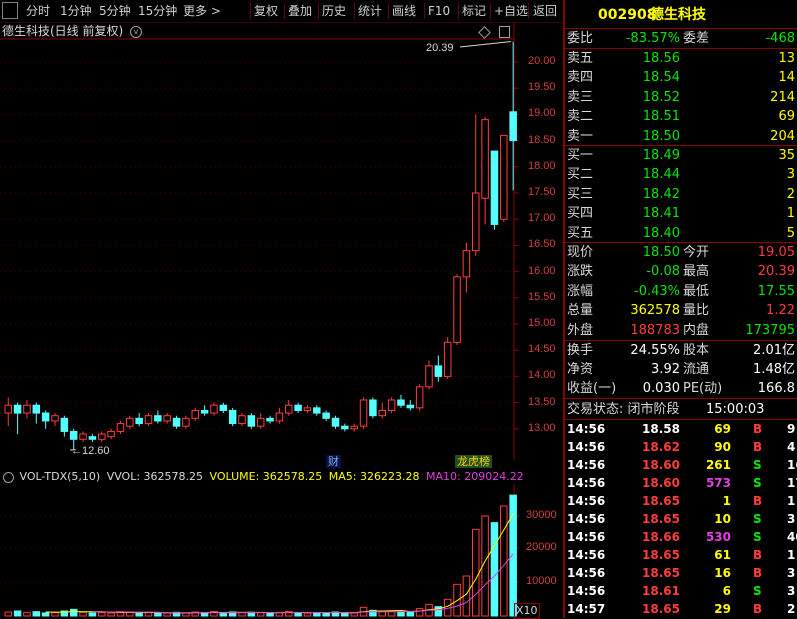 This screenshot has width=797, height=619. Describe the element at coordinates (681, 519) in the screenshot. I see `tick-trade-row: 14:5618.6510S3` at that location.